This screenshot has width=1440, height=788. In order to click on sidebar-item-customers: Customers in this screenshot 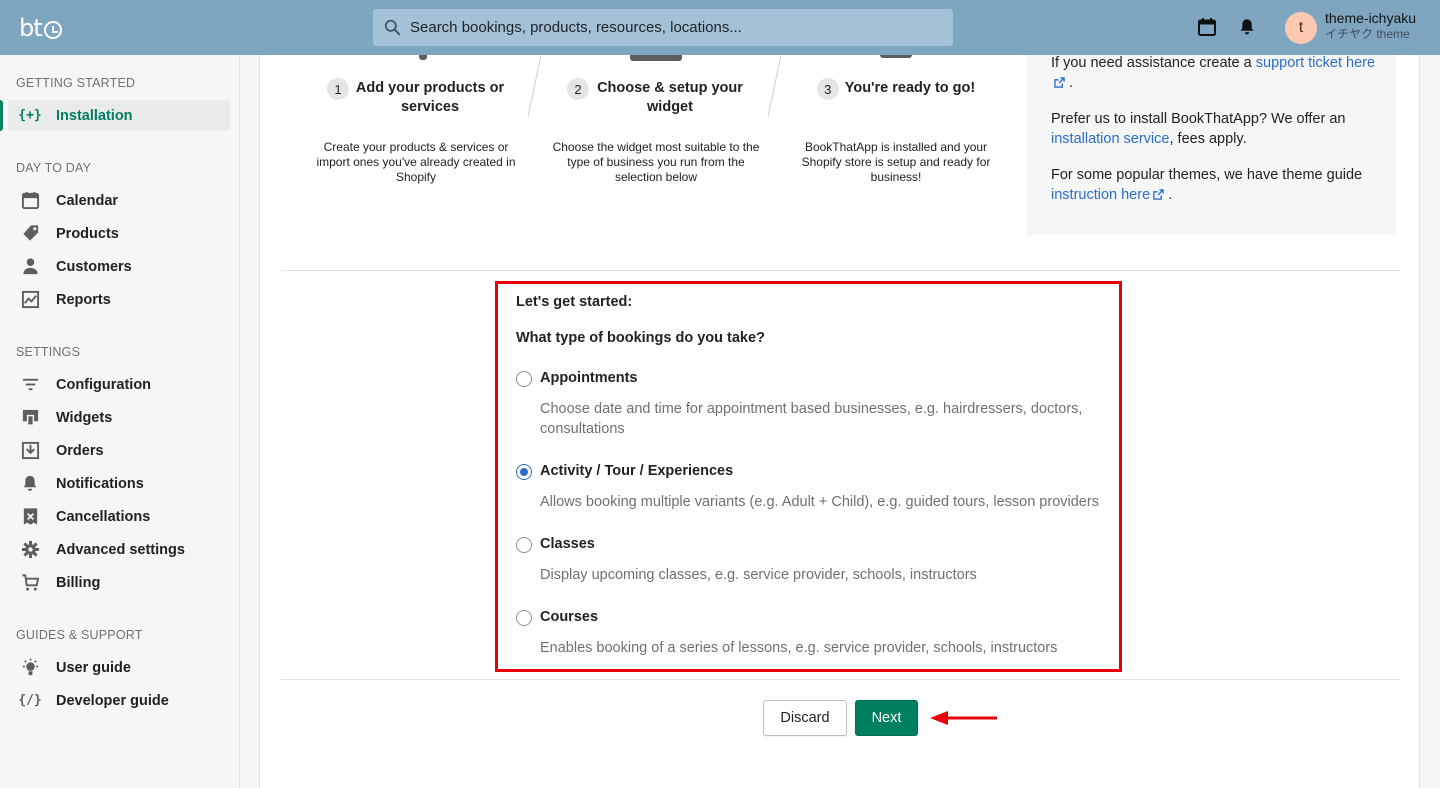, I will do `click(119, 266)`.